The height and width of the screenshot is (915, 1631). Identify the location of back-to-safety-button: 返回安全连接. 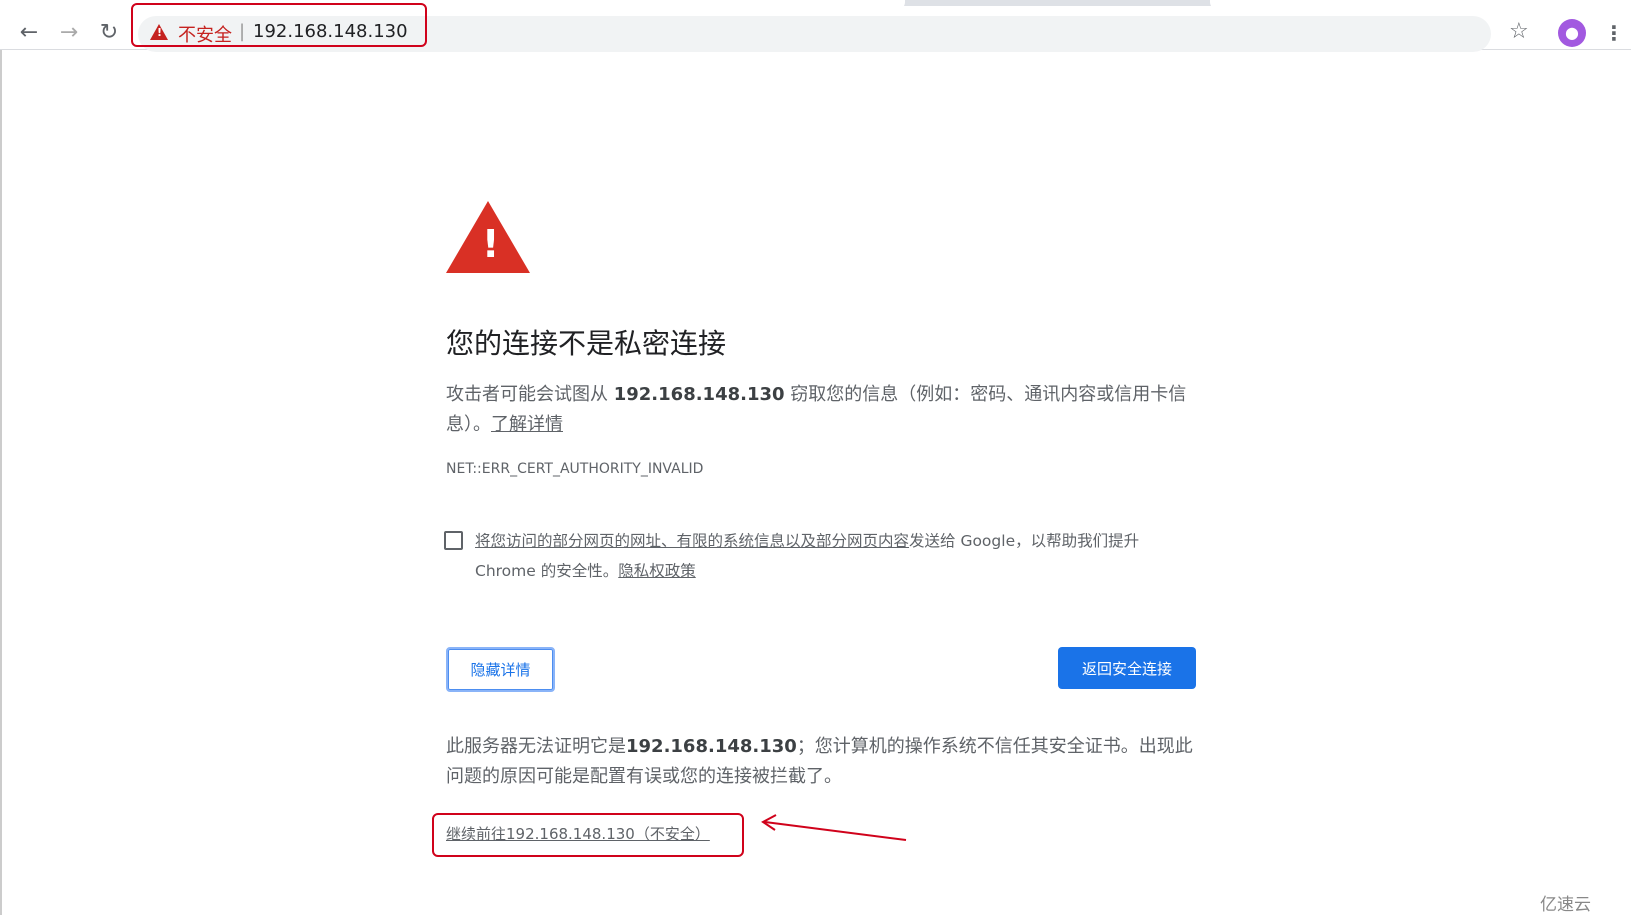
(1127, 668).